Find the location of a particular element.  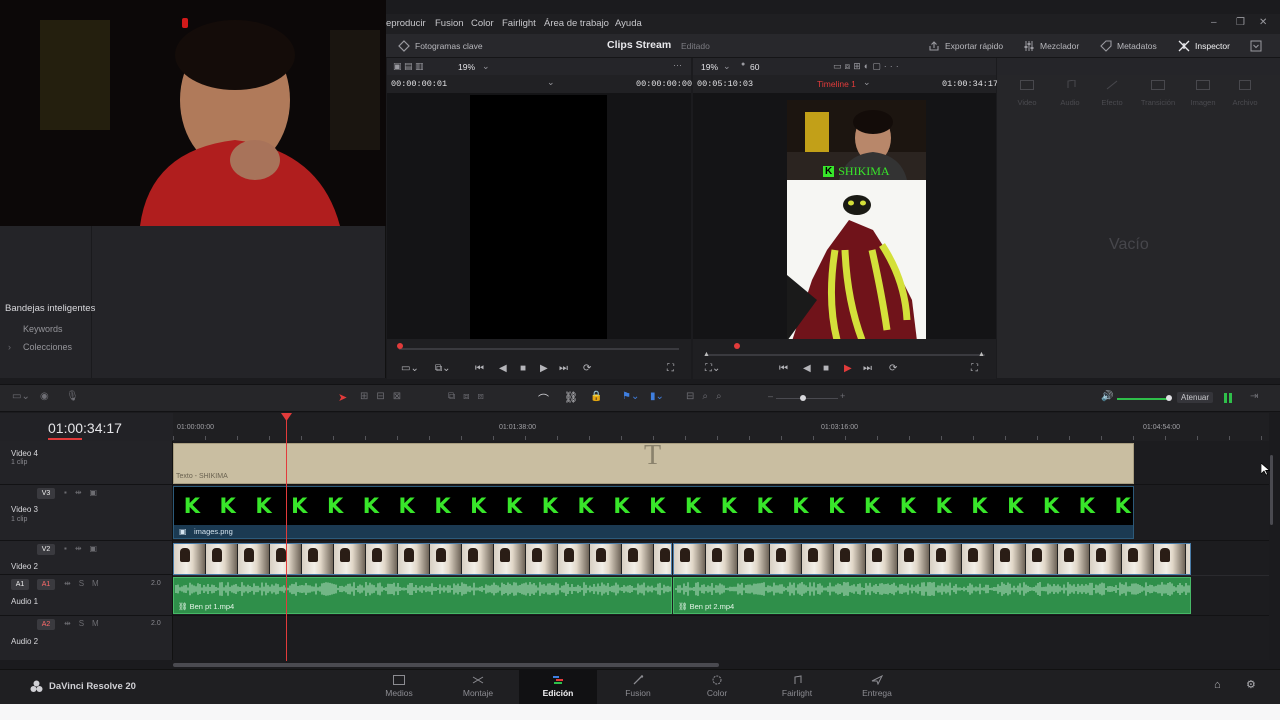

in-point-icon: ▲ is located at coordinates (706, 354).